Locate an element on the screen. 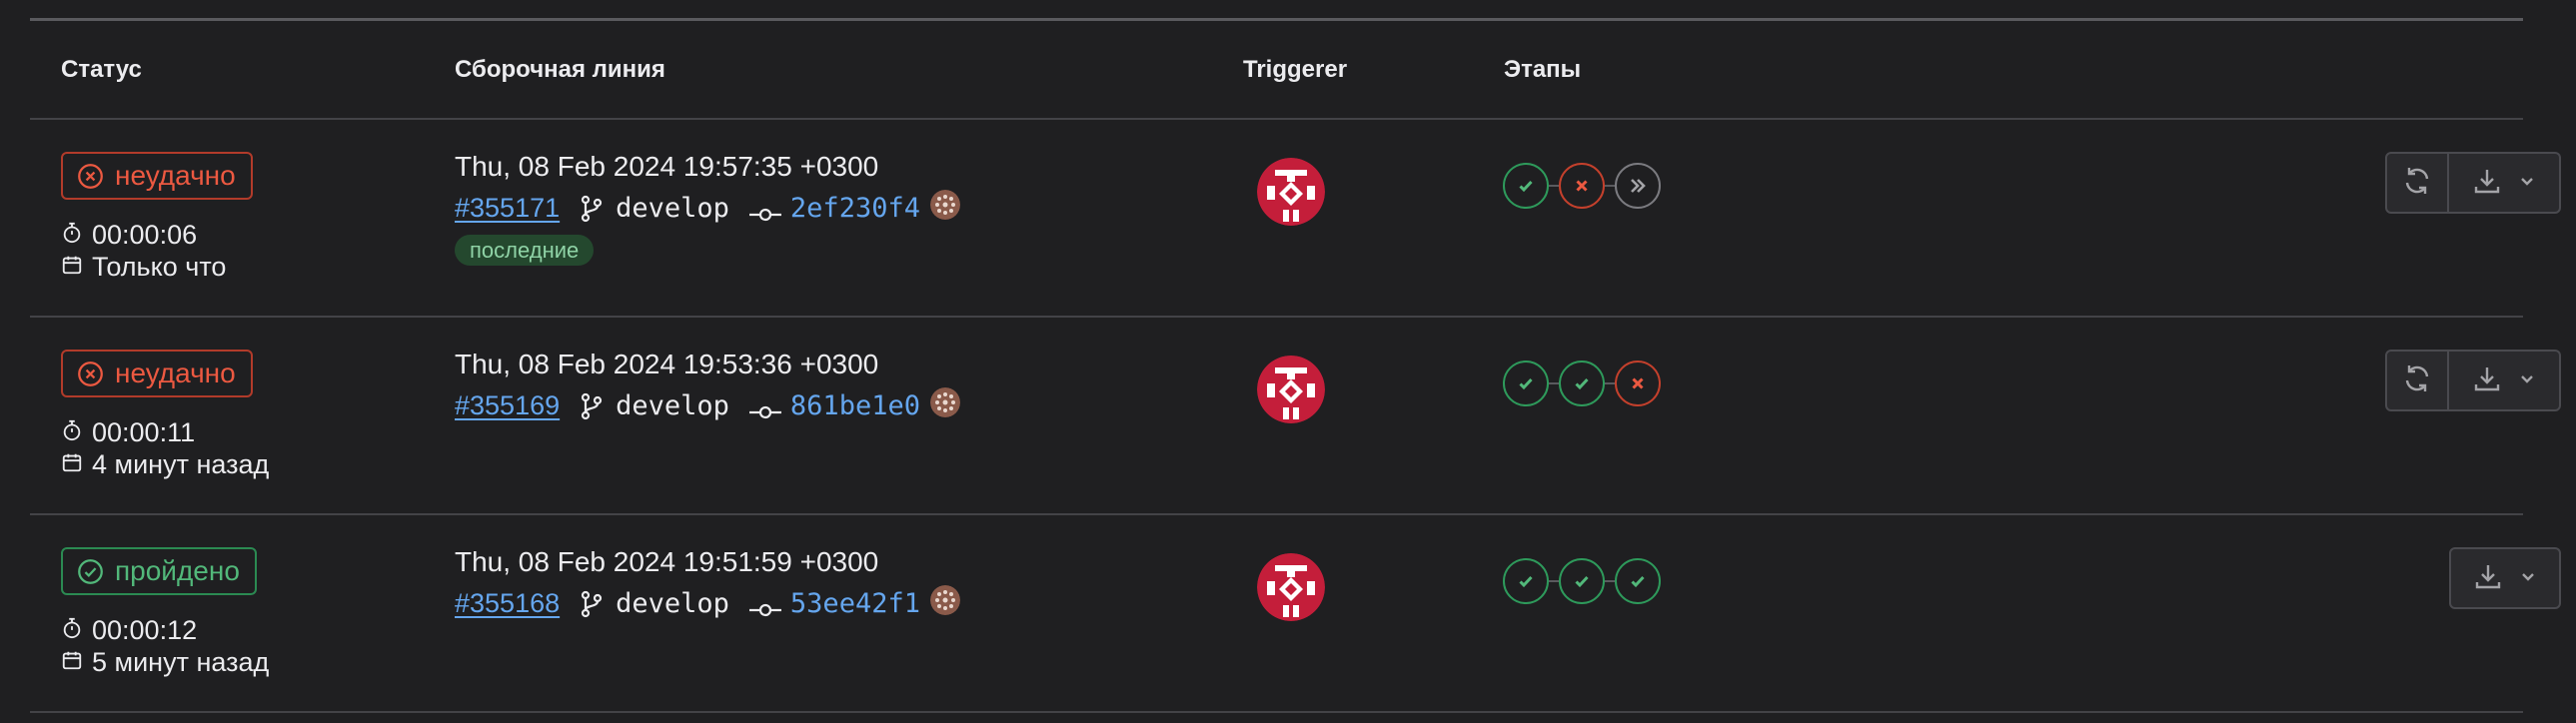 The image size is (2576, 723). finished-at: 5 минут назад is located at coordinates (165, 662).